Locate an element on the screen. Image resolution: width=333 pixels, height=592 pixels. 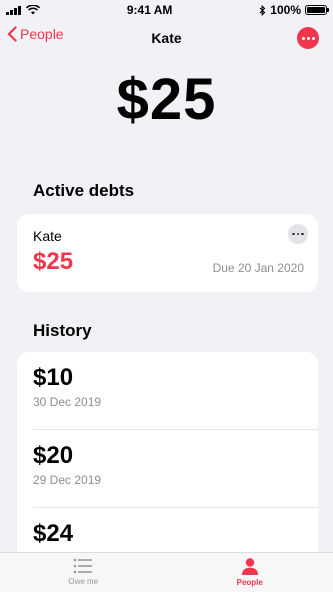
battery-percent: 100% is located at coordinates (285, 10).